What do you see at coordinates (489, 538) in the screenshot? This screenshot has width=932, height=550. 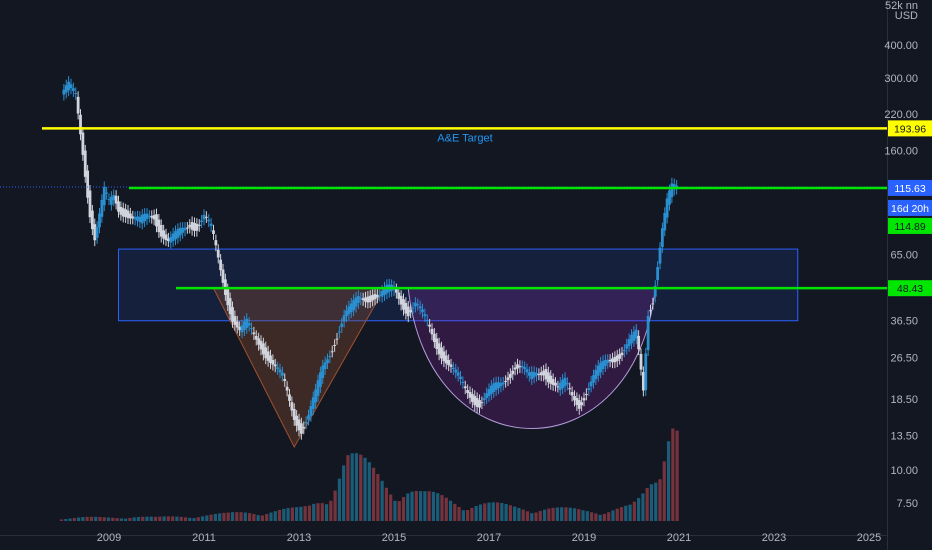 I see `time-axis: 2009 2011 2013 2015 2017 2019 2021 2023 2025` at bounding box center [489, 538].